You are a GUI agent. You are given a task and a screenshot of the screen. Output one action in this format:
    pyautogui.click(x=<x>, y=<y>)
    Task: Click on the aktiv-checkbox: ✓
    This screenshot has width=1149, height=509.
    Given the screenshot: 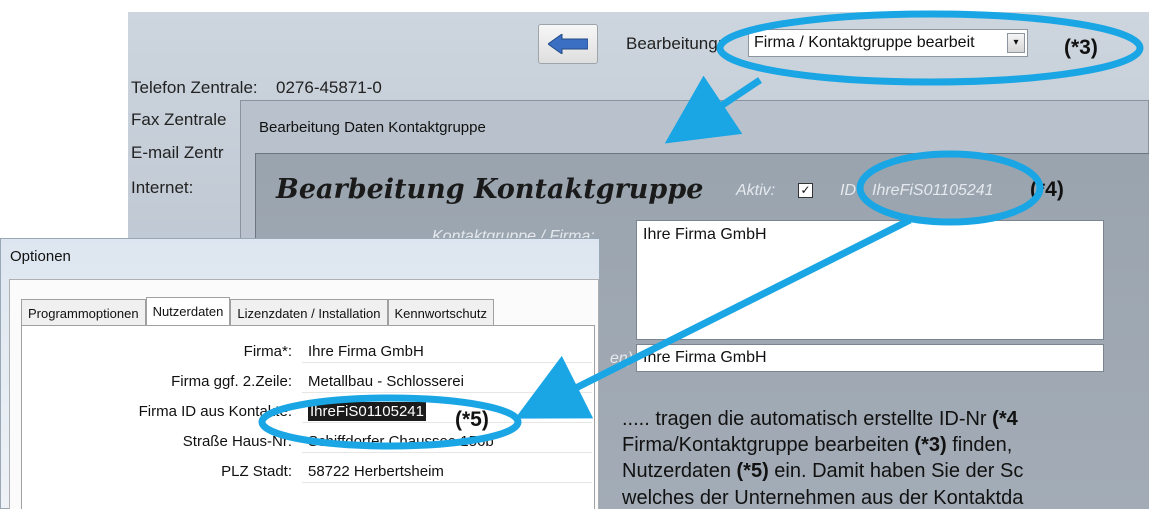 What is the action you would take?
    pyautogui.click(x=805, y=190)
    